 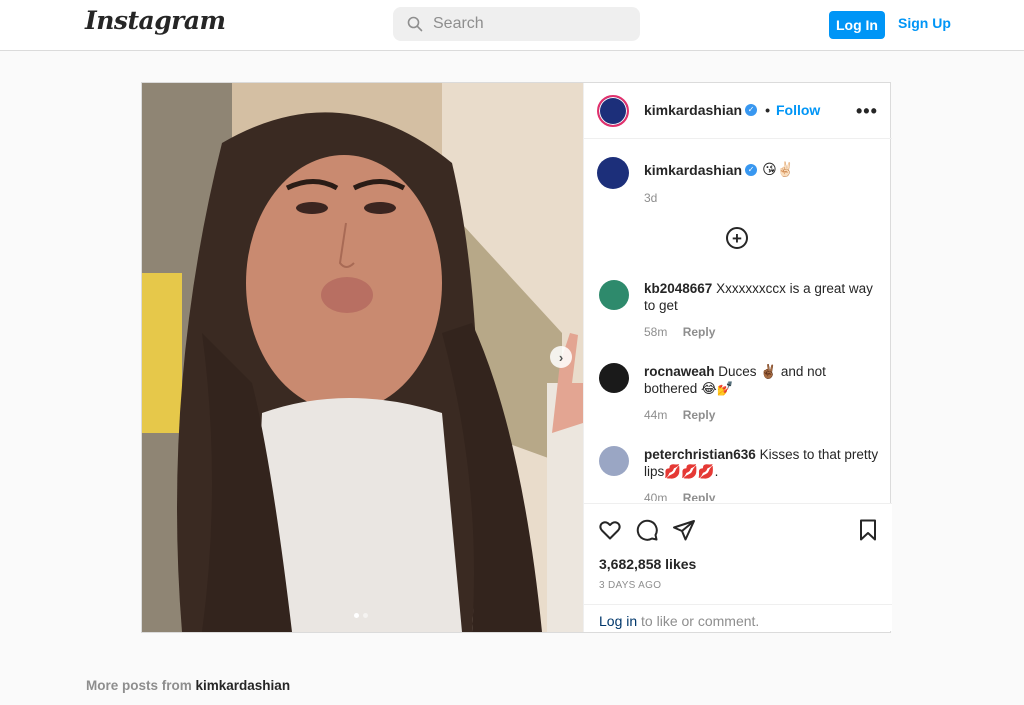 What do you see at coordinates (867, 111) in the screenshot?
I see `more-options-icon: •••` at bounding box center [867, 111].